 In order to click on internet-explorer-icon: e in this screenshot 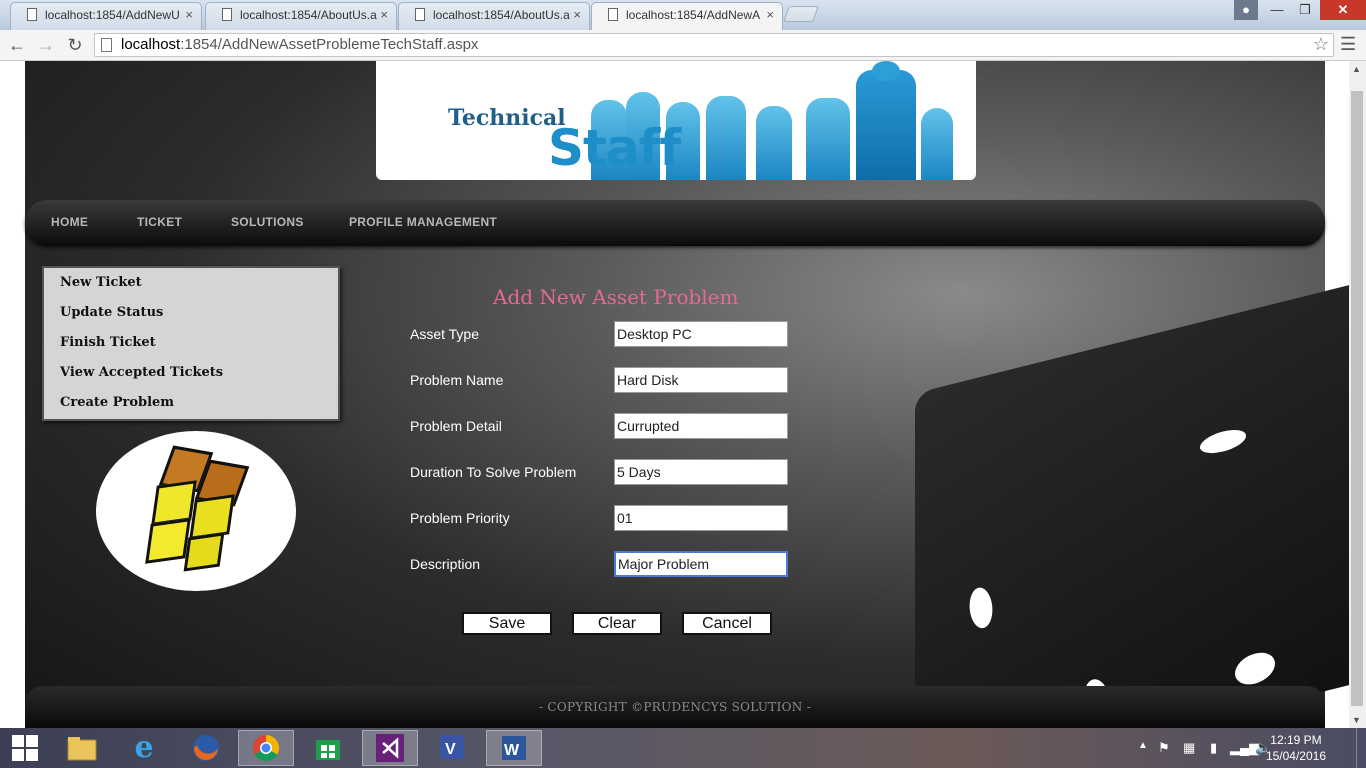, I will do `click(144, 748)`.